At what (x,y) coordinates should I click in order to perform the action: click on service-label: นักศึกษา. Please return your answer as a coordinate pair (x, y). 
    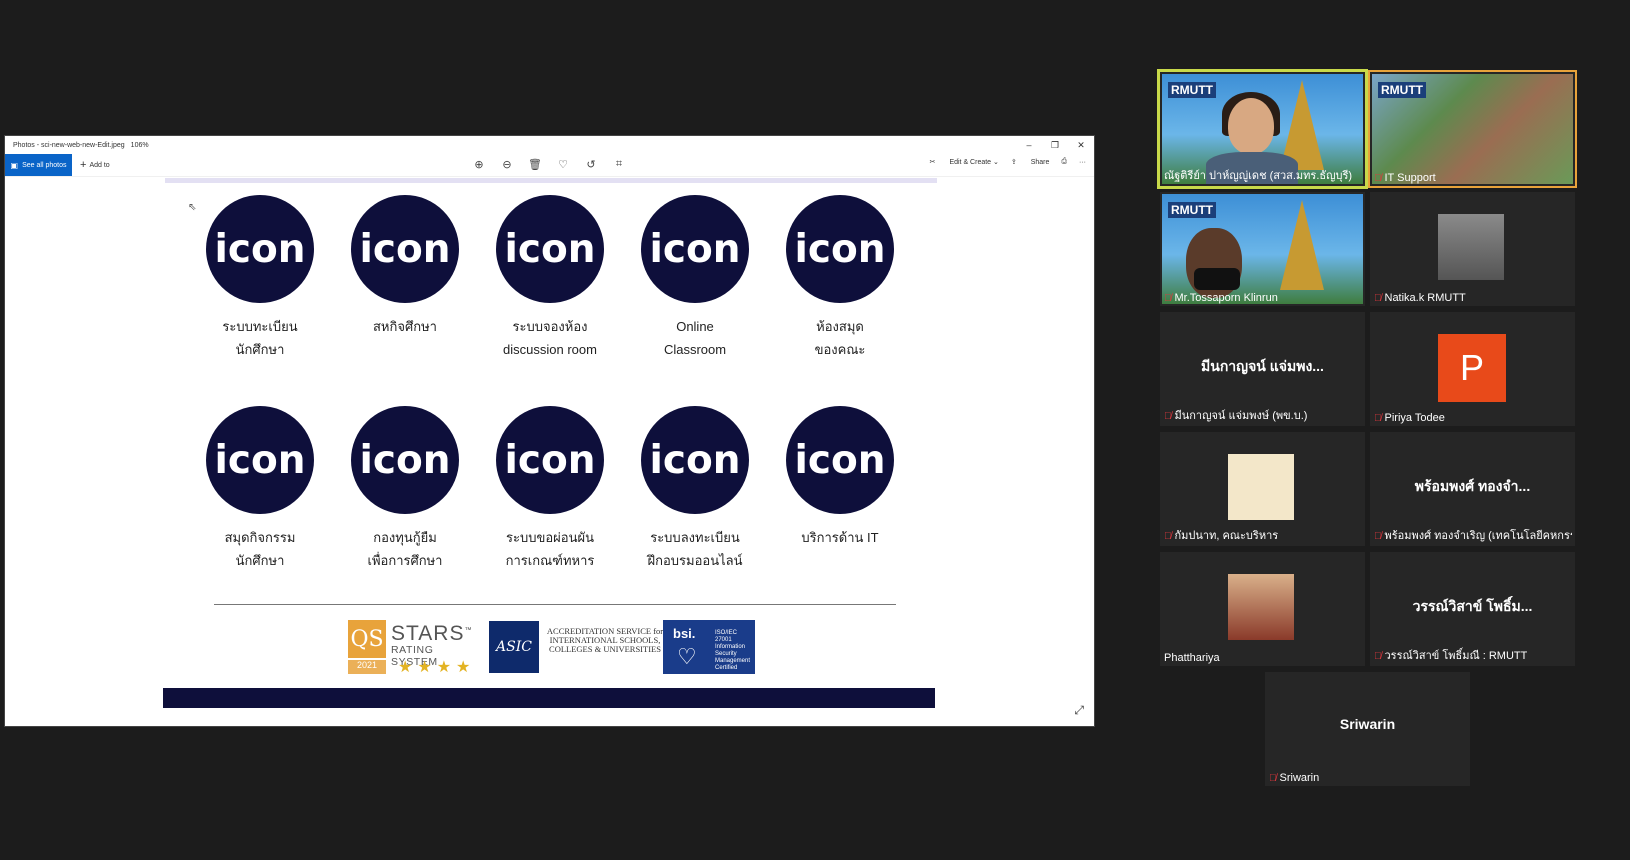
    Looking at the image, I should click on (260, 560).